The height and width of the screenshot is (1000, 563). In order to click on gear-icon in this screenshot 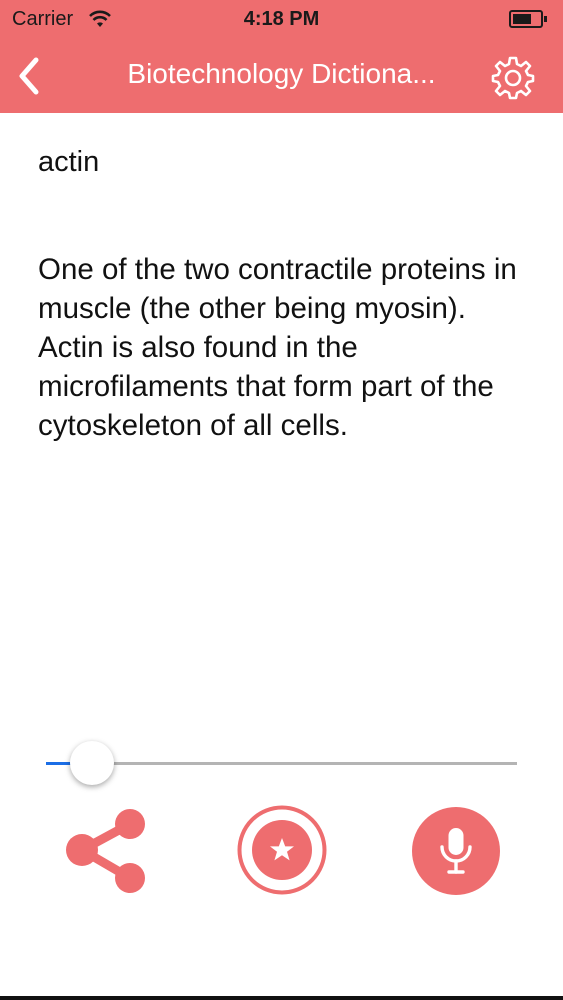, I will do `click(513, 78)`.